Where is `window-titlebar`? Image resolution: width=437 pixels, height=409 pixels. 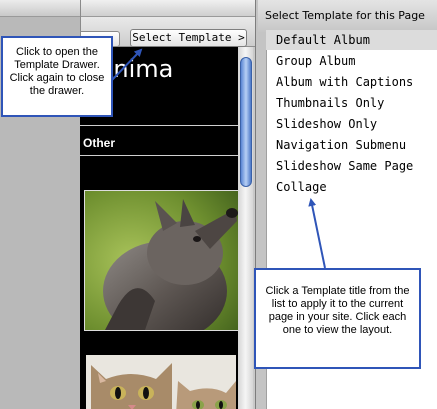
window-titlebar is located at coordinates (168, 8).